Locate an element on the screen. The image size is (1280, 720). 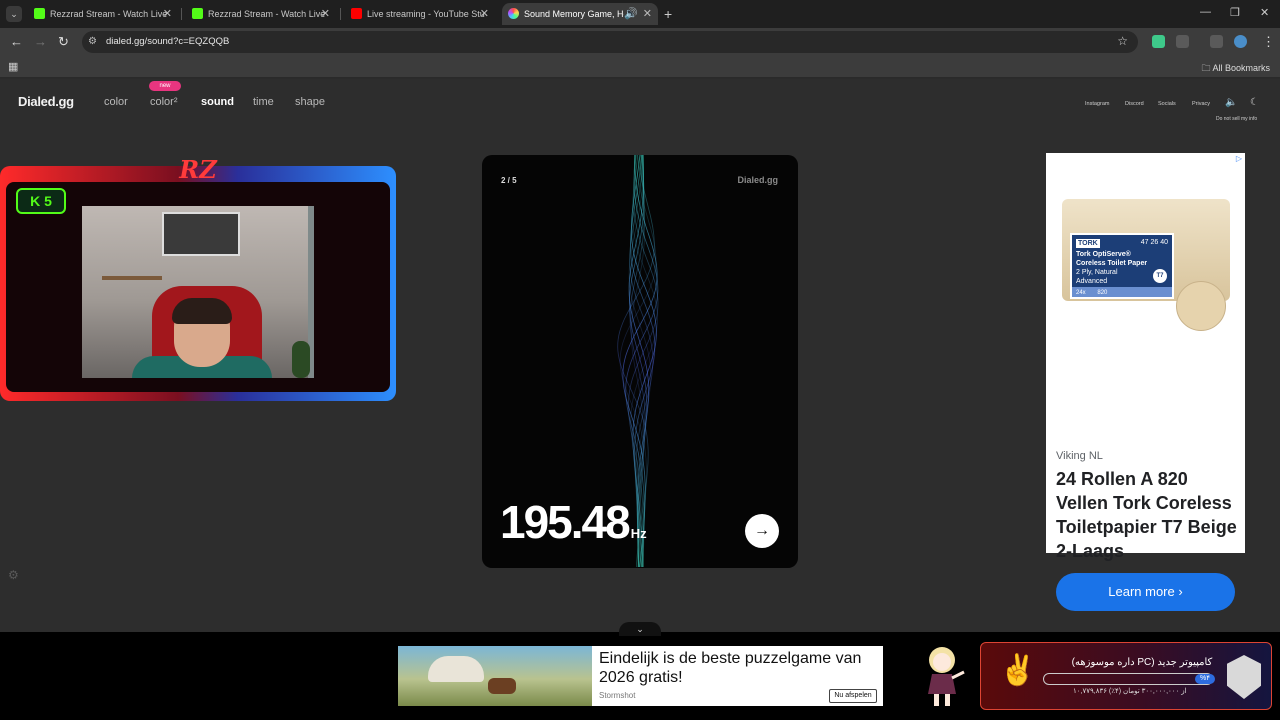
nav-color-2: color² is located at coordinates (164, 102).